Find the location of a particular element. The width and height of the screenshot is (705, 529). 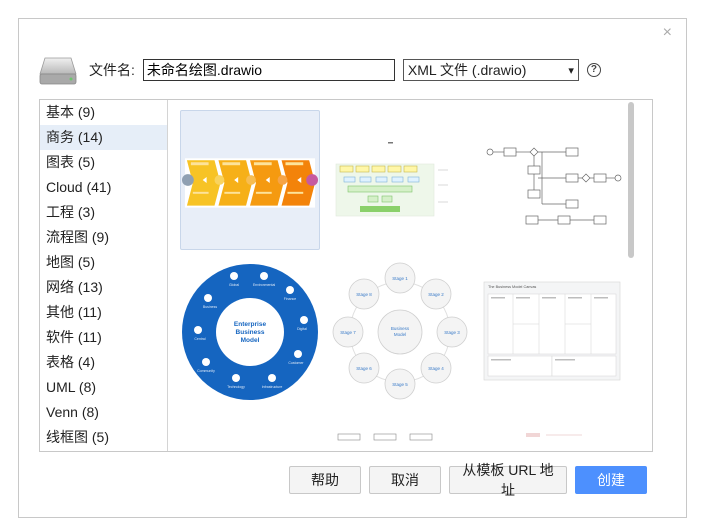

category-item: 网络 (13) is located at coordinates (103, 287).